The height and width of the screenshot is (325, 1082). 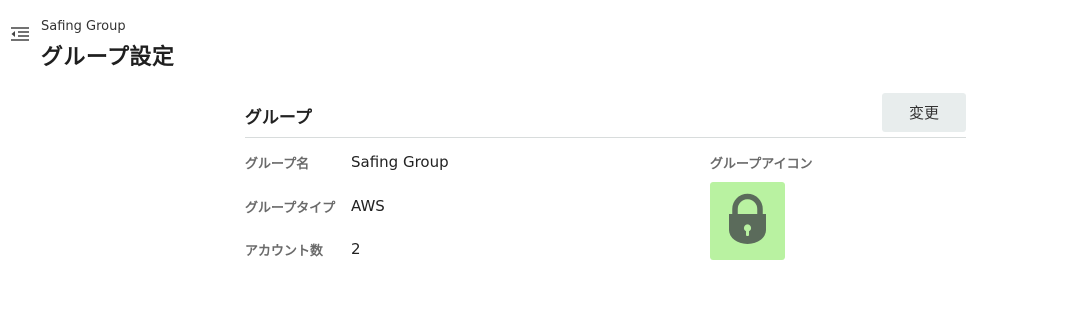 I want to click on account-count-field: アカウント数 2, so click(x=465, y=252).